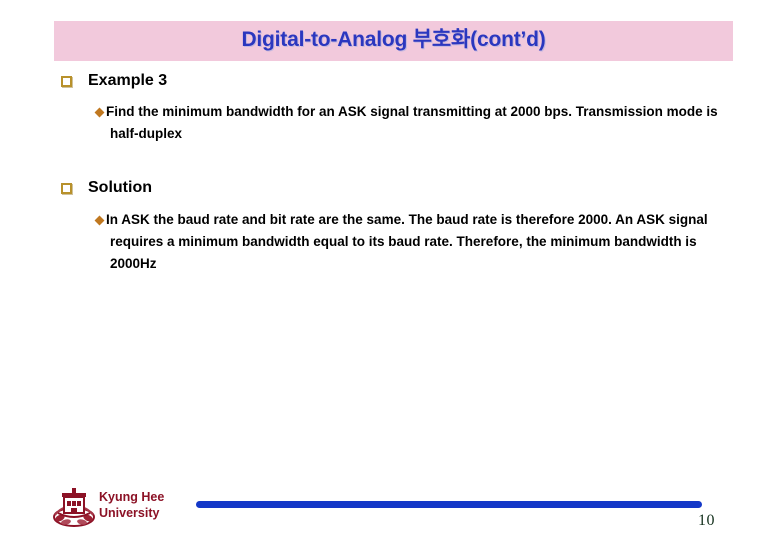  What do you see at coordinates (131, 505) in the screenshot?
I see `university-name: Kyung Hee University` at bounding box center [131, 505].